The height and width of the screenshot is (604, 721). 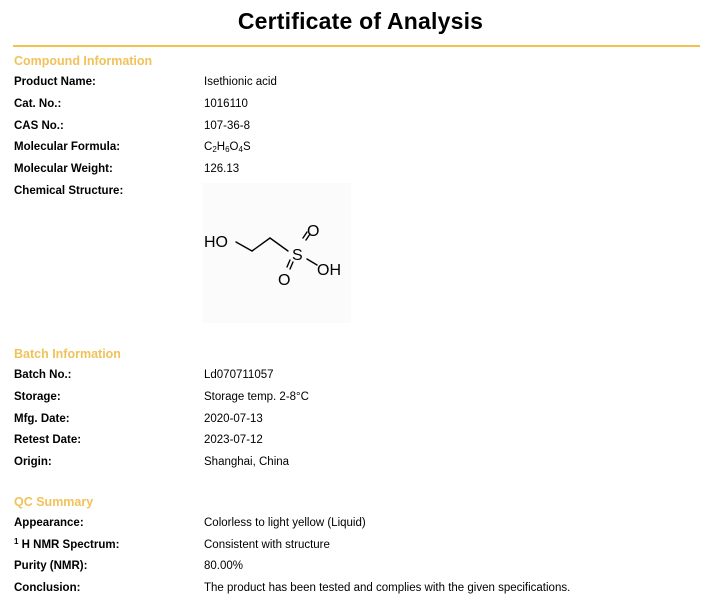 I want to click on atom-ho: HO, so click(x=216, y=242).